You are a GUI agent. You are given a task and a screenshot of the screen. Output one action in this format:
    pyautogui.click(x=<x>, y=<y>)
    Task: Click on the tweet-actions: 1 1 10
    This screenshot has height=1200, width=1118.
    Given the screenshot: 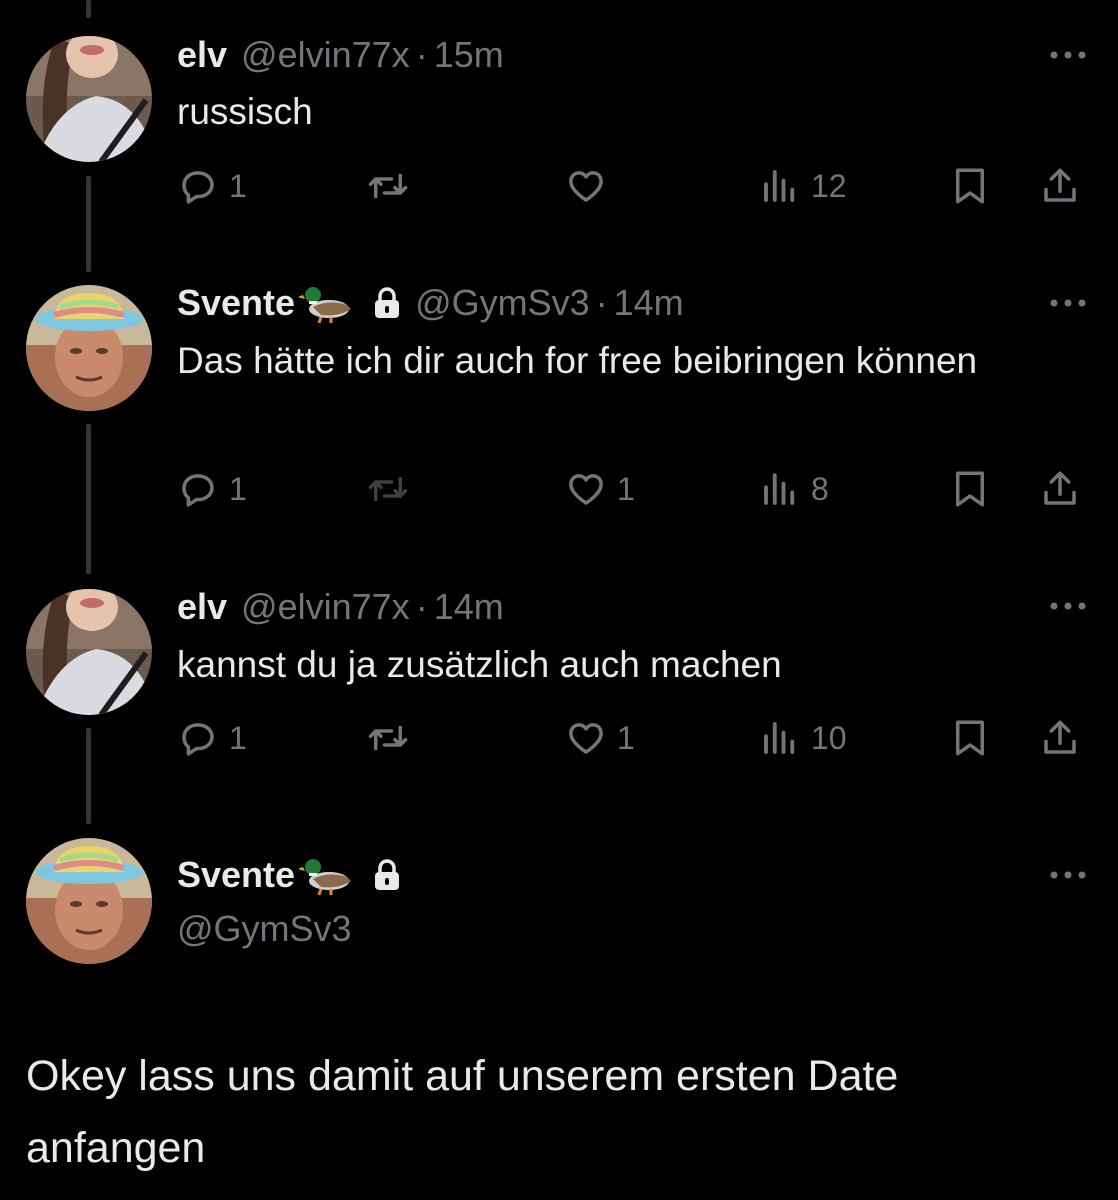 What is the action you would take?
    pyautogui.click(x=632, y=738)
    